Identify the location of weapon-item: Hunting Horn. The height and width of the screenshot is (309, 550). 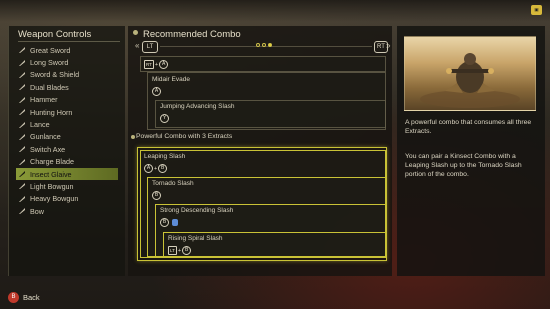
(67, 112).